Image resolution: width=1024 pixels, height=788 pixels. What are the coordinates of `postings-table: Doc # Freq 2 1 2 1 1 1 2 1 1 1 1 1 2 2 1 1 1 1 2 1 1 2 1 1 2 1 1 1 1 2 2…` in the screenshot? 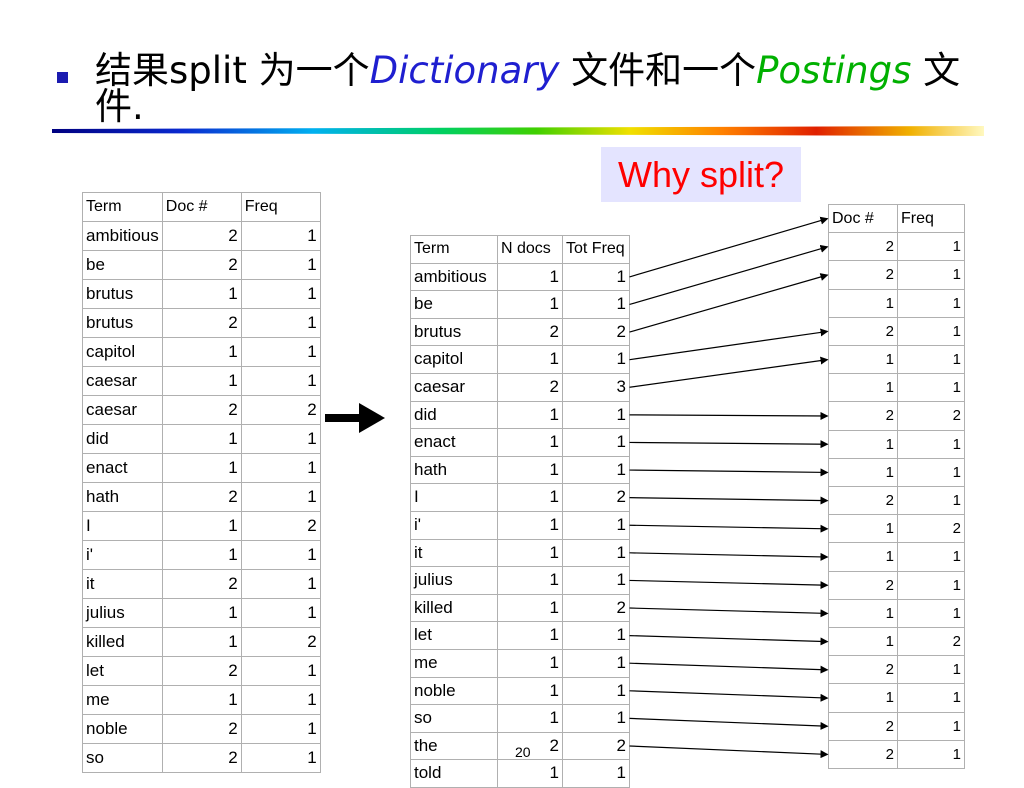 It's located at (896, 486).